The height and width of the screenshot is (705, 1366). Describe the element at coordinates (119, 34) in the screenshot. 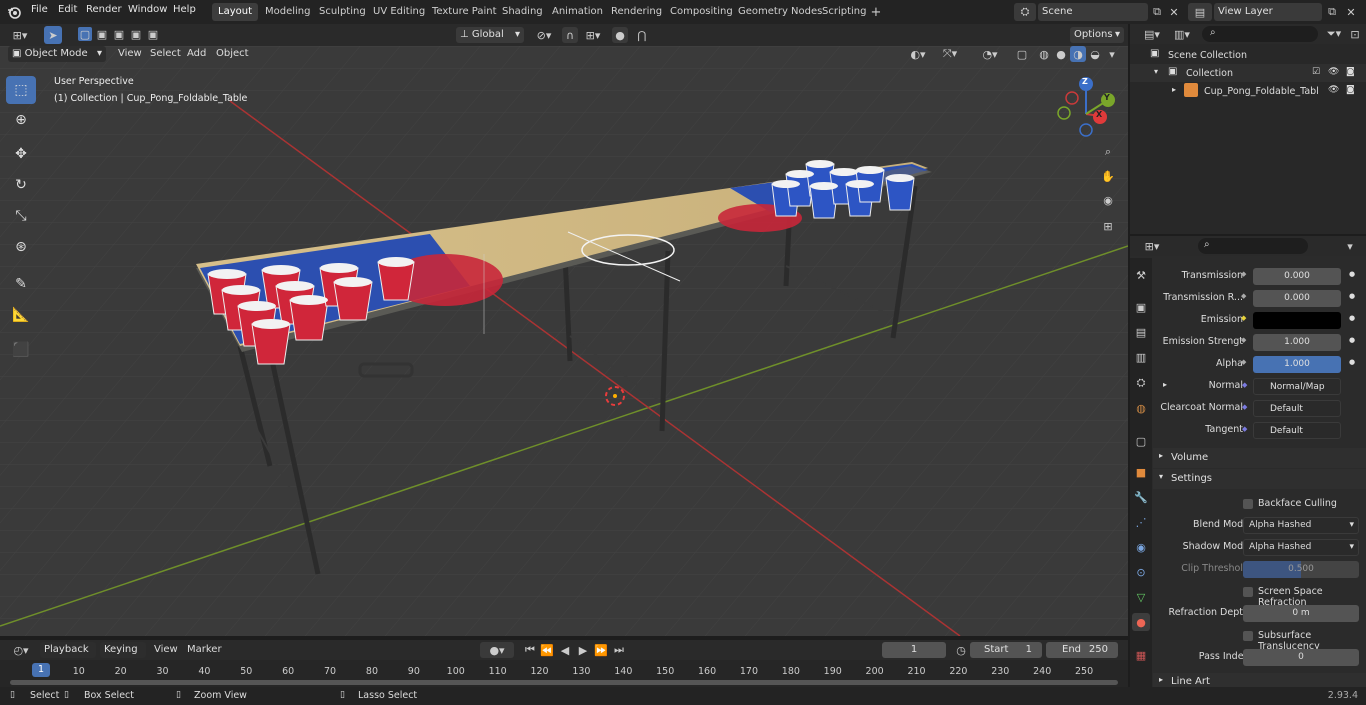

I see `select-mode-subtract-icon: ▣` at that location.